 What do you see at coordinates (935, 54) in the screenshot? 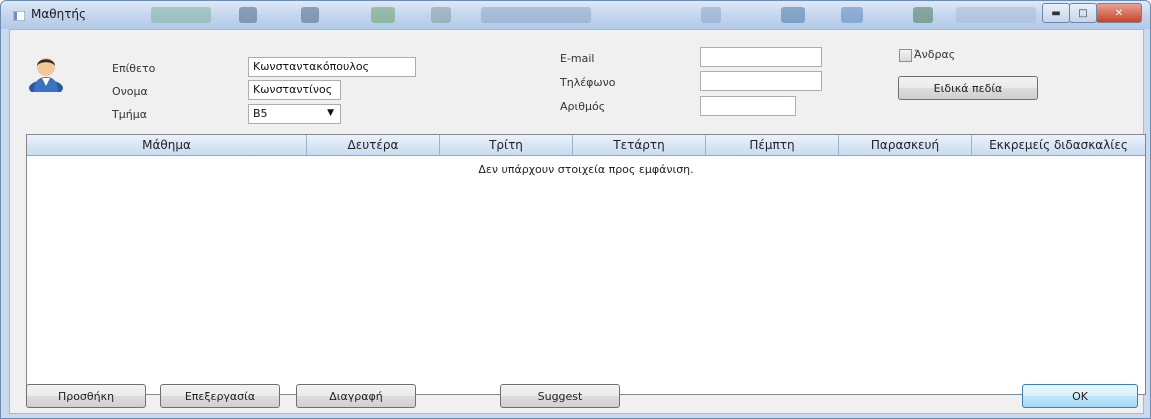
I see `male-label: Άνδρας` at bounding box center [935, 54].